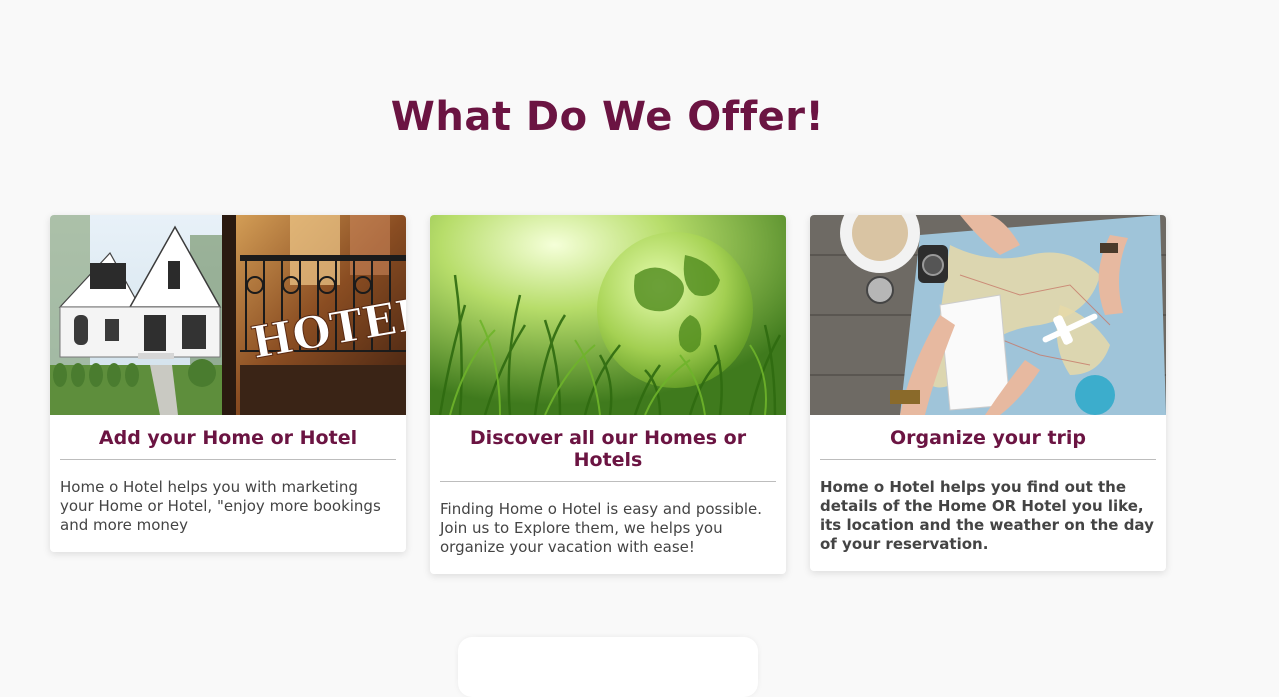 Image resolution: width=1279 pixels, height=697 pixels. What do you see at coordinates (988, 315) in the screenshot?
I see `trip-planning-image` at bounding box center [988, 315].